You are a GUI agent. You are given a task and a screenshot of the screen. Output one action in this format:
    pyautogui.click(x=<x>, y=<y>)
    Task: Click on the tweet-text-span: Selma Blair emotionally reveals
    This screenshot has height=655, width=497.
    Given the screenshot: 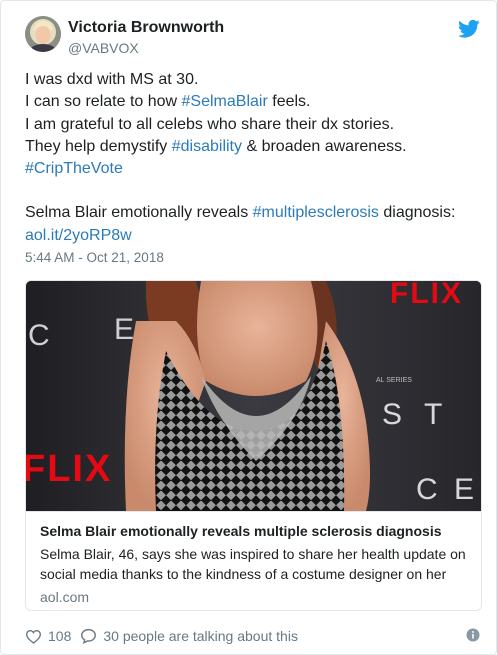 What is the action you would take?
    pyautogui.click(x=139, y=213)
    